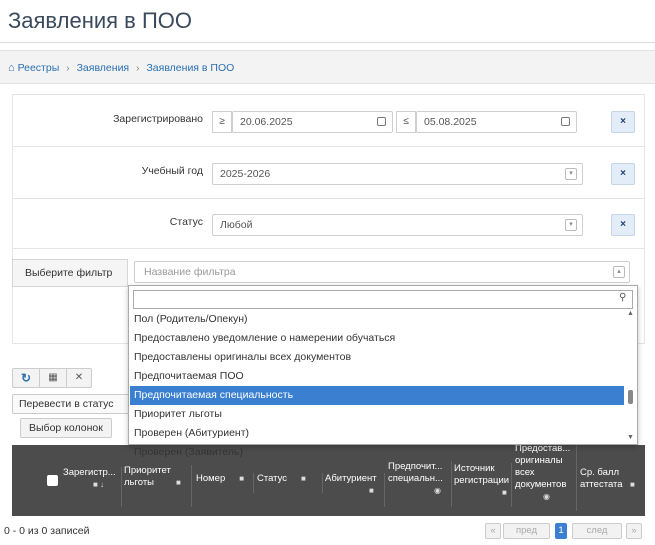  I want to click on column-header-priority: Приоритет льготы ■, so click(158, 486).